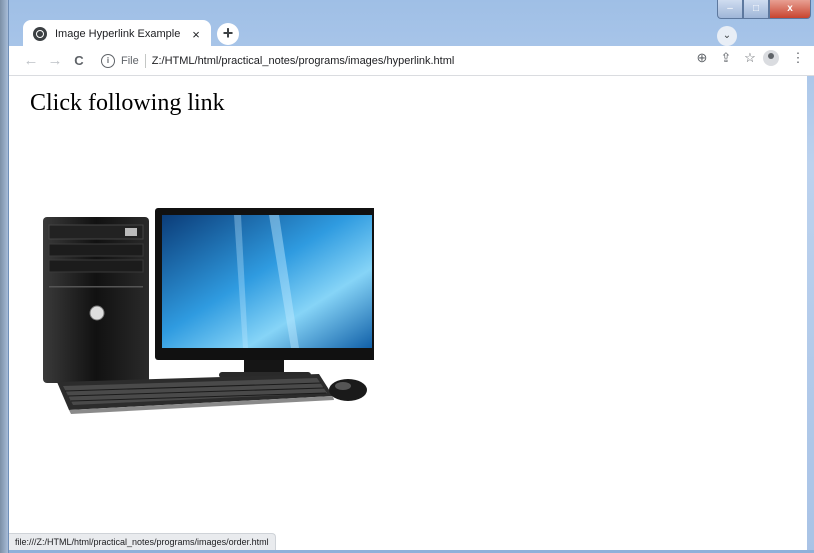  I want to click on maximize-button: □, so click(756, 9).